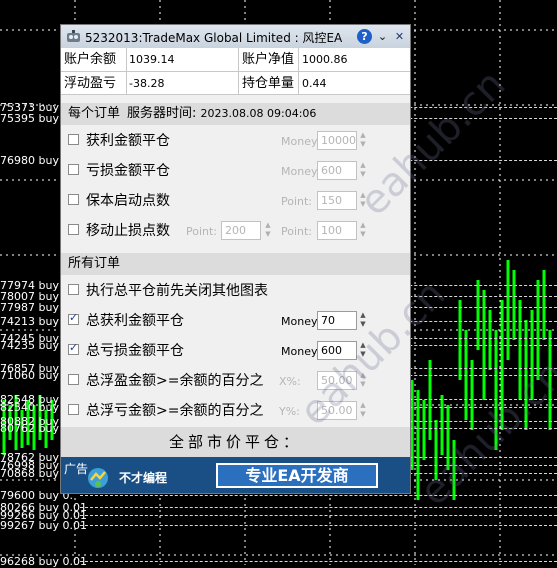 The height and width of the screenshot is (568, 557). Describe the element at coordinates (241, 230) in the screenshot. I see `trailing-start-point-input: 200` at that location.